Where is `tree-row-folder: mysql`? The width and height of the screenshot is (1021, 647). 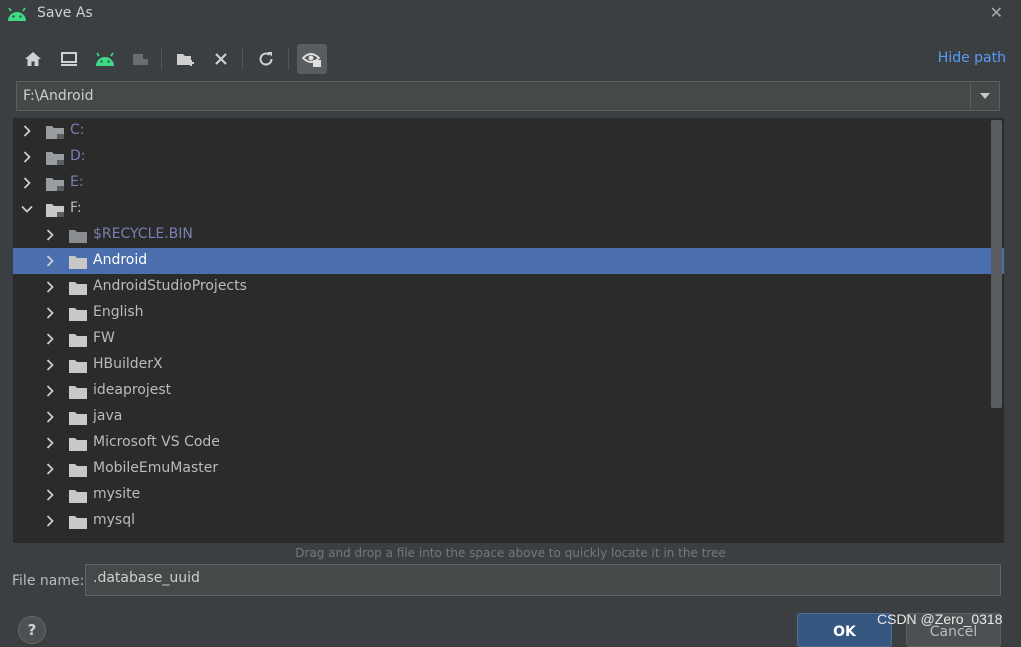 tree-row-folder: mysql is located at coordinates (508, 521).